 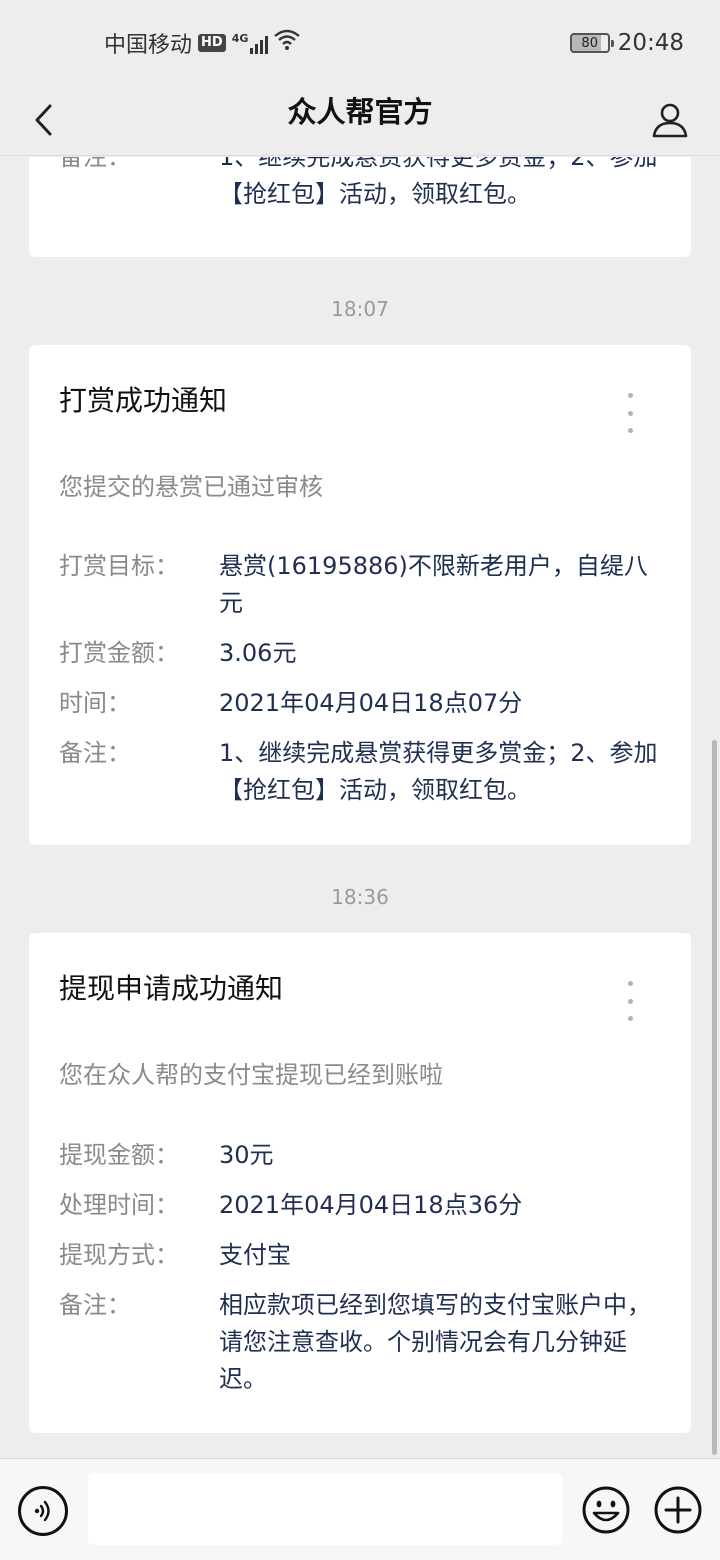 I want to click on user-profile-button, so click(x=670, y=120).